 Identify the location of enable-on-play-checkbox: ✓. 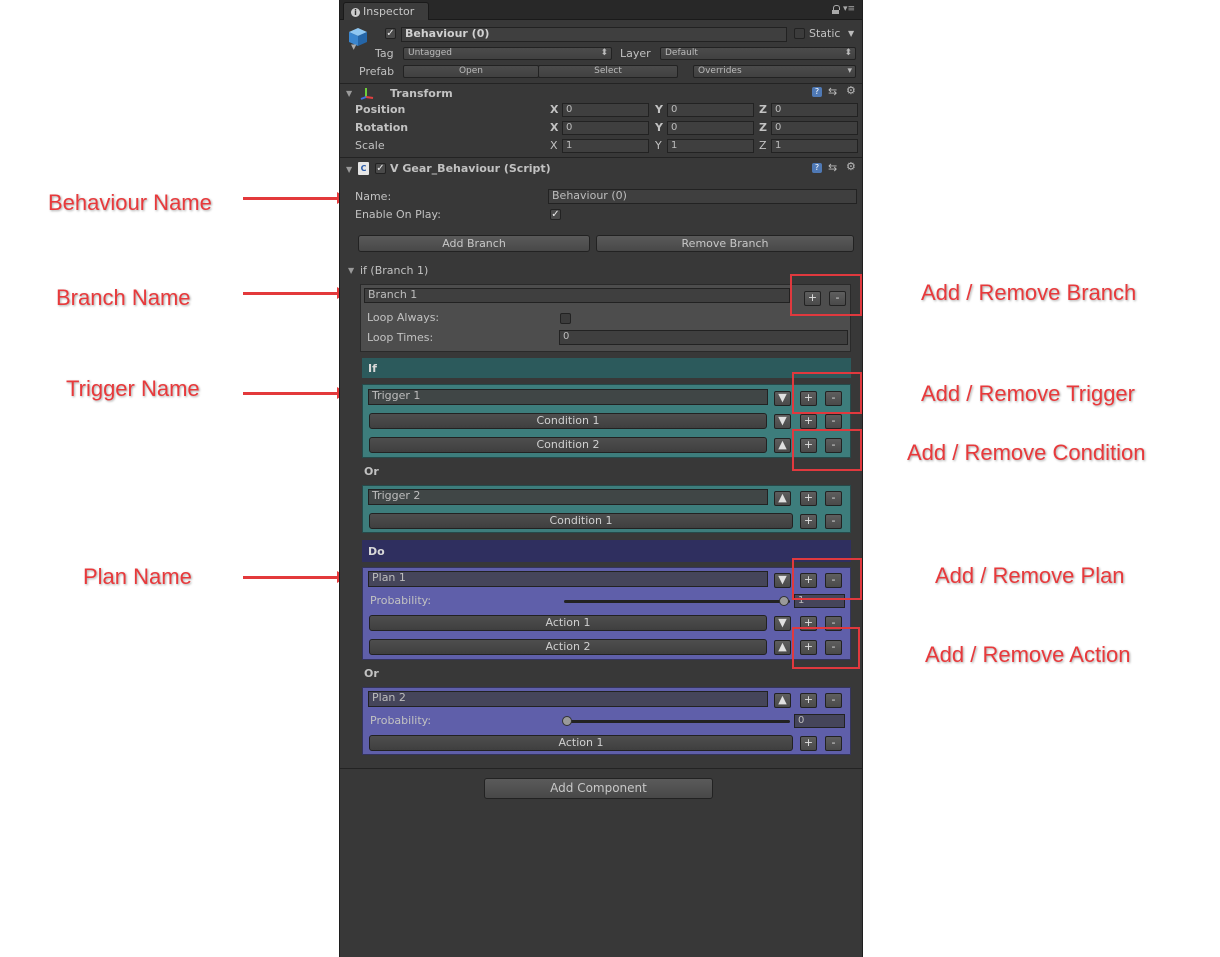
(555, 214).